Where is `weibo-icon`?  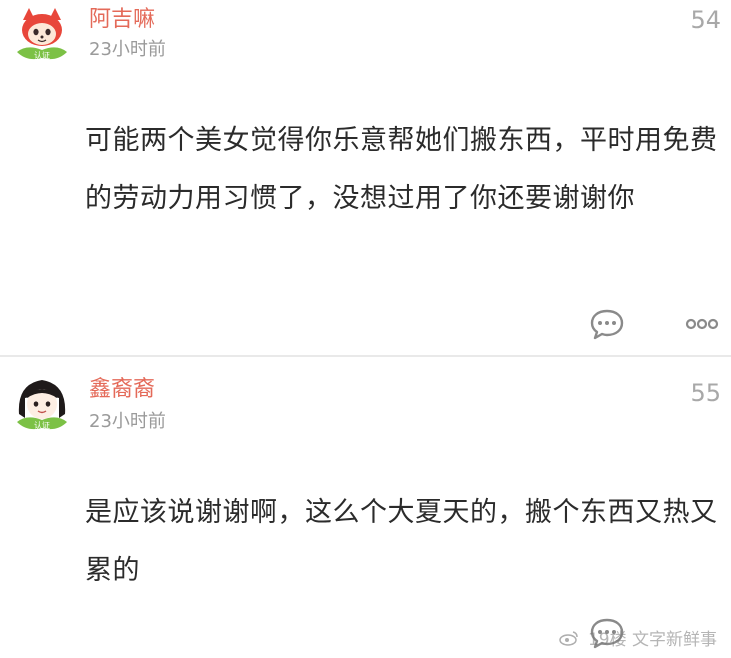 weibo-icon is located at coordinates (568, 640).